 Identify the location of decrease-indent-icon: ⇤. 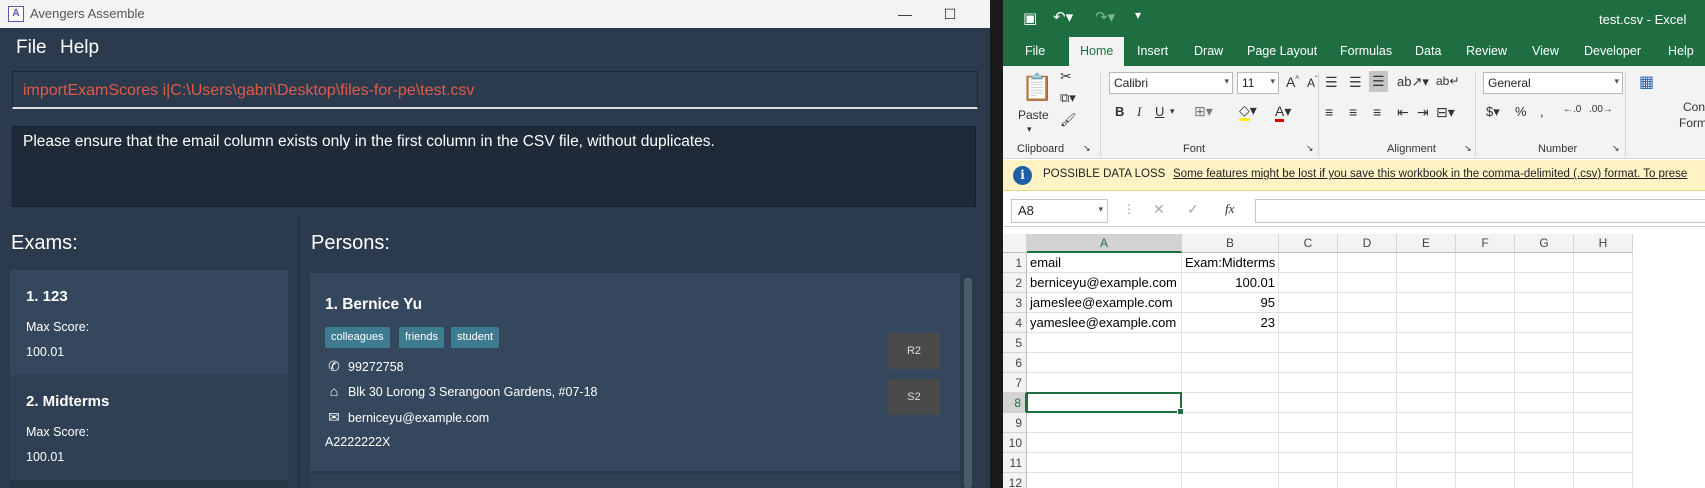
(1403, 112).